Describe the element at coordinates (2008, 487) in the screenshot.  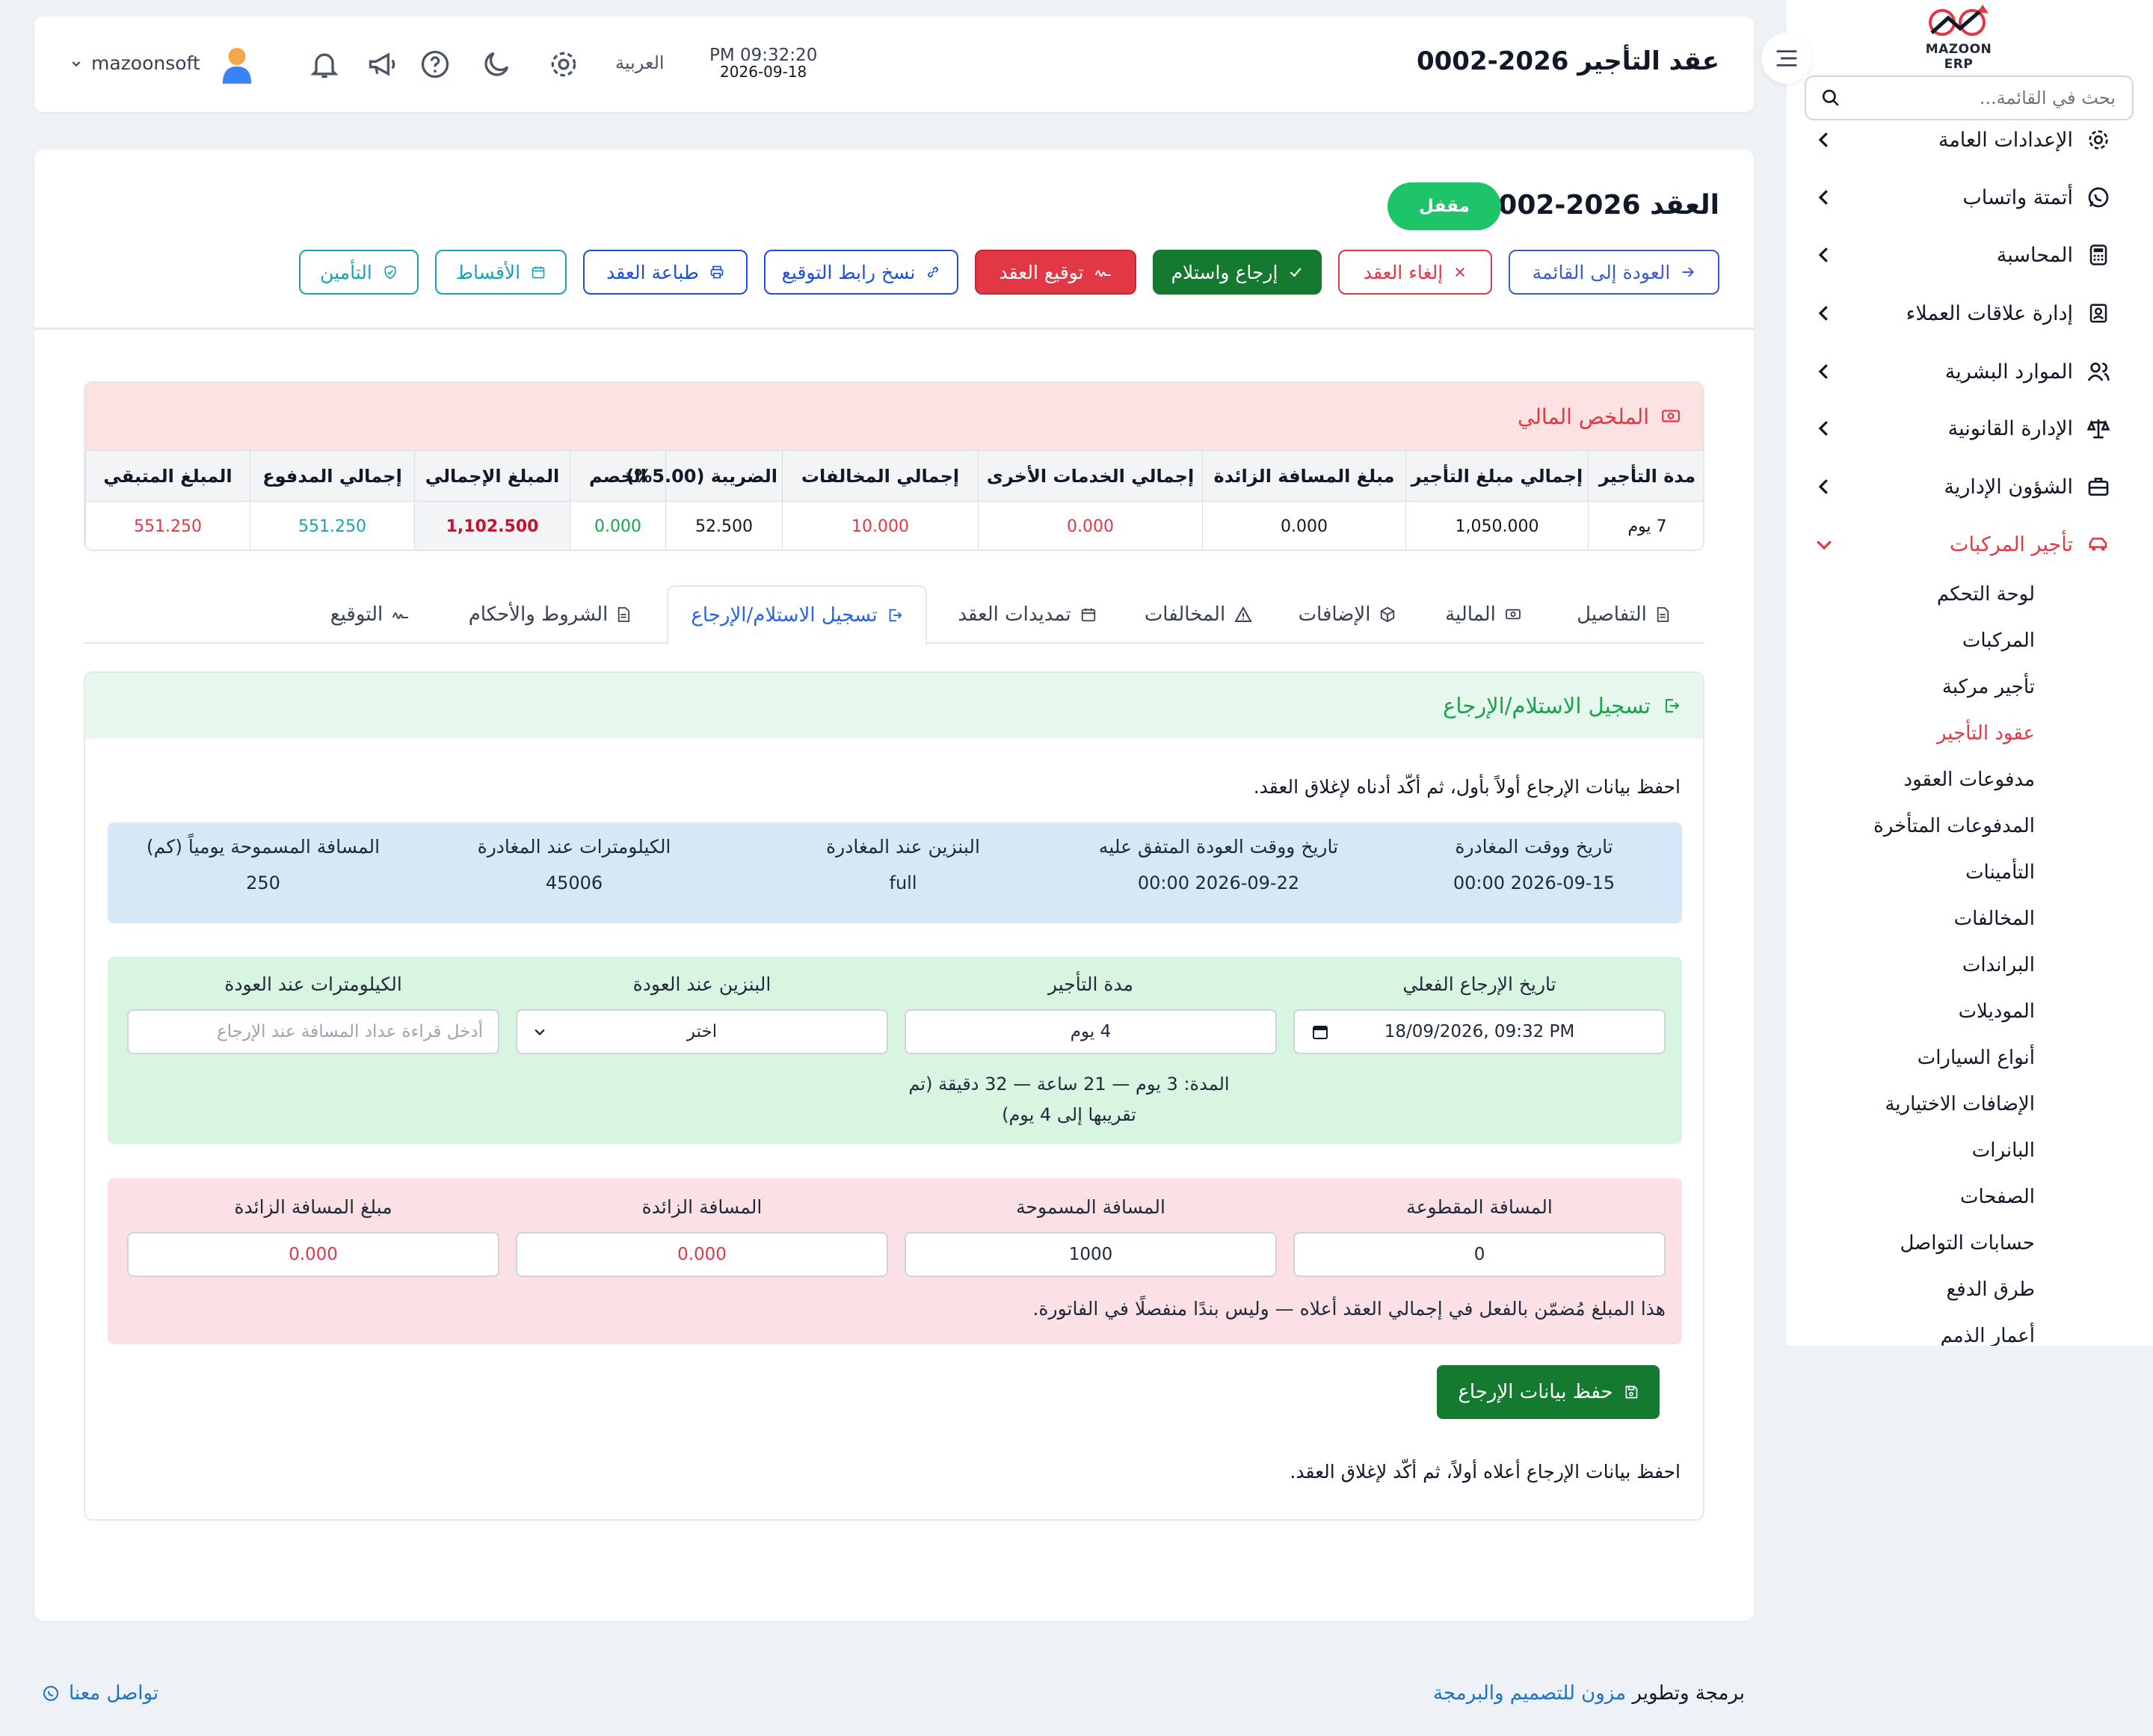
I see `sidebar-item-label: الشؤون الإدارية` at that location.